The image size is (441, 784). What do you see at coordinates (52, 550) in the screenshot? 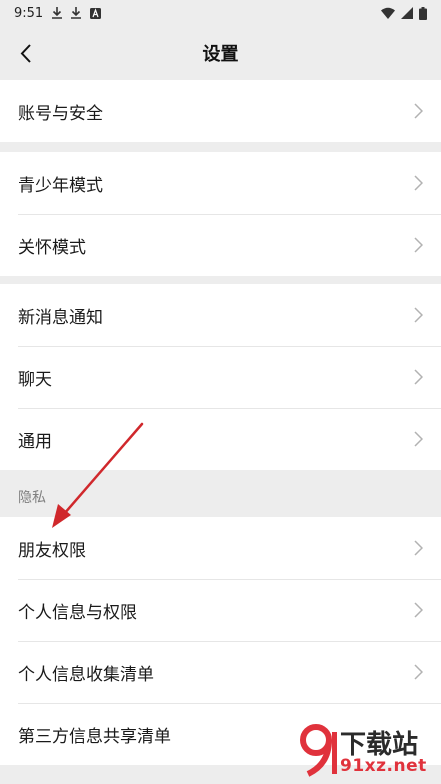
I see `settings-item-label: 朋友权限` at bounding box center [52, 550].